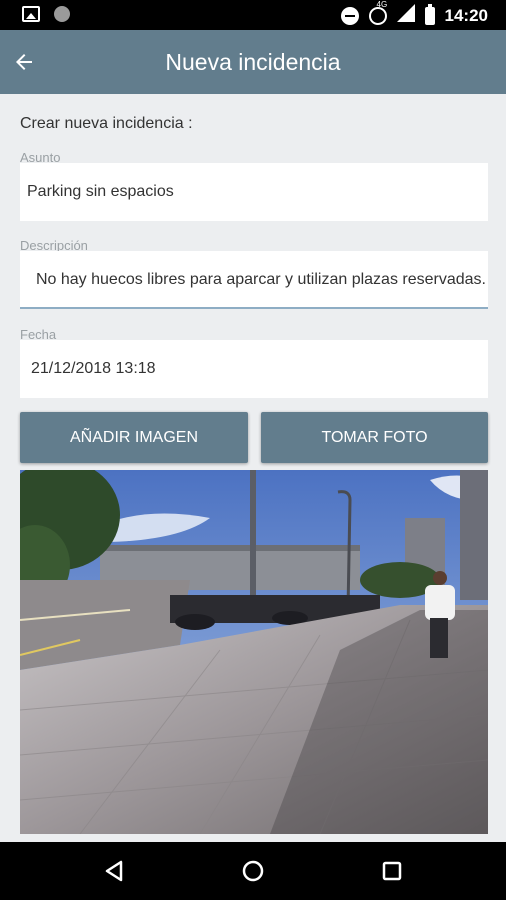 The height and width of the screenshot is (900, 506). Describe the element at coordinates (254, 192) in the screenshot. I see `asunto-field: Parking sin espacios` at that location.